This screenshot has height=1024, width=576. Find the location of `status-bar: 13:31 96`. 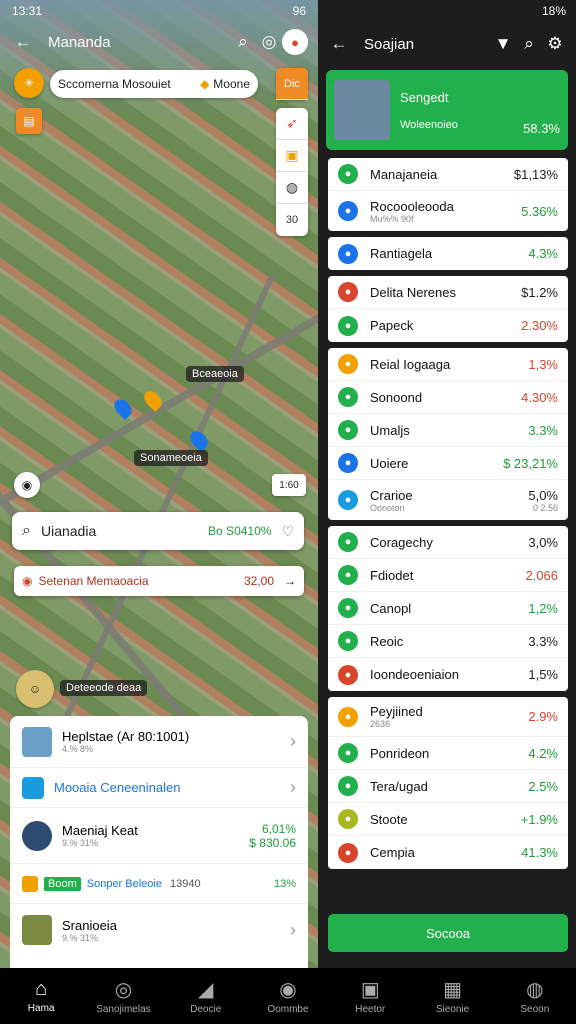

status-bar: 13:31 96 is located at coordinates (159, 11).